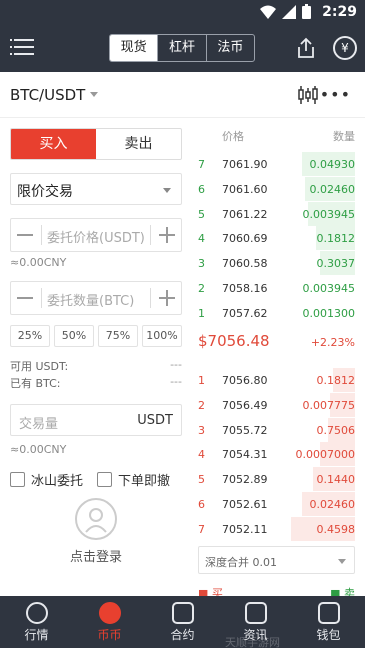 Image resolution: width=365 pixels, height=648 pixels. I want to click on row-index: 4, so click(201, 239).